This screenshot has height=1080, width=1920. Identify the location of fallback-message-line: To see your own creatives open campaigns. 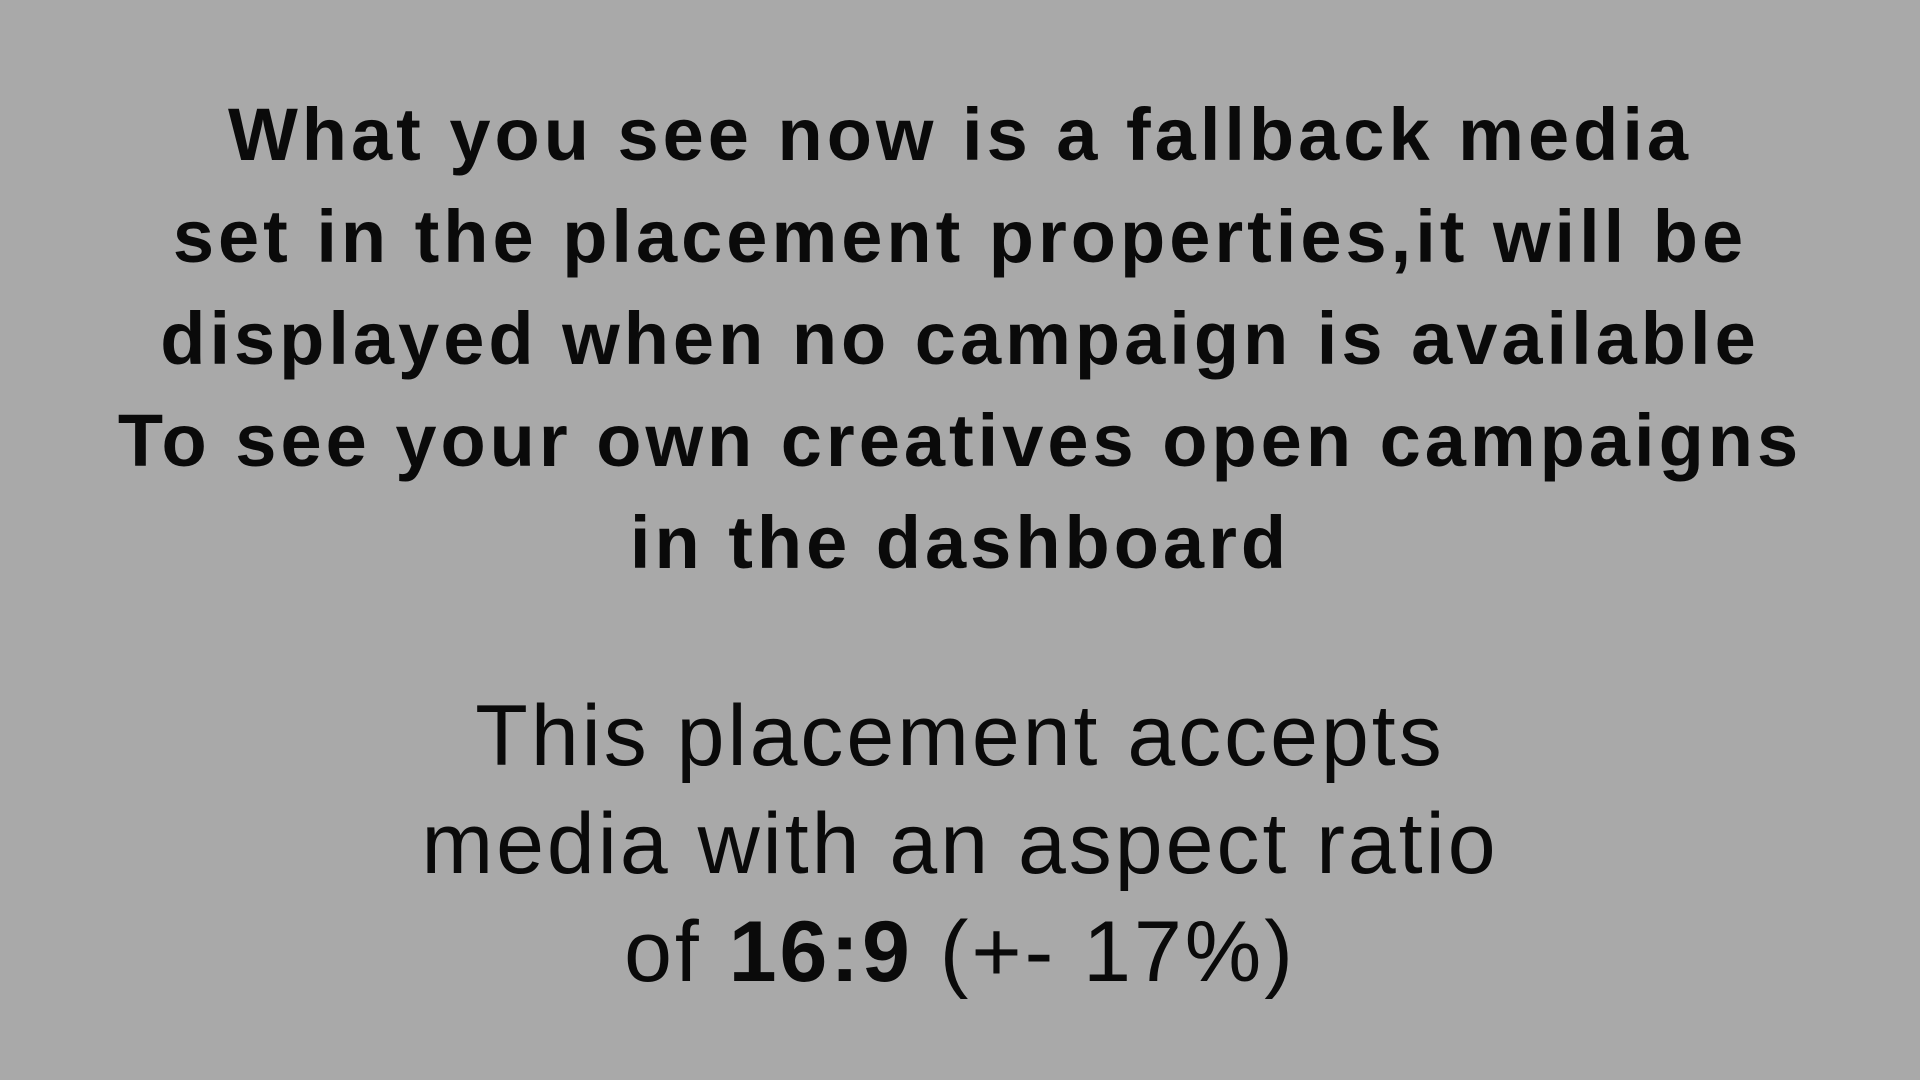
(960, 440).